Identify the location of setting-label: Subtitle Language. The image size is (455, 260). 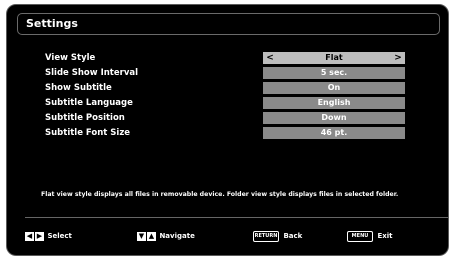
(89, 103).